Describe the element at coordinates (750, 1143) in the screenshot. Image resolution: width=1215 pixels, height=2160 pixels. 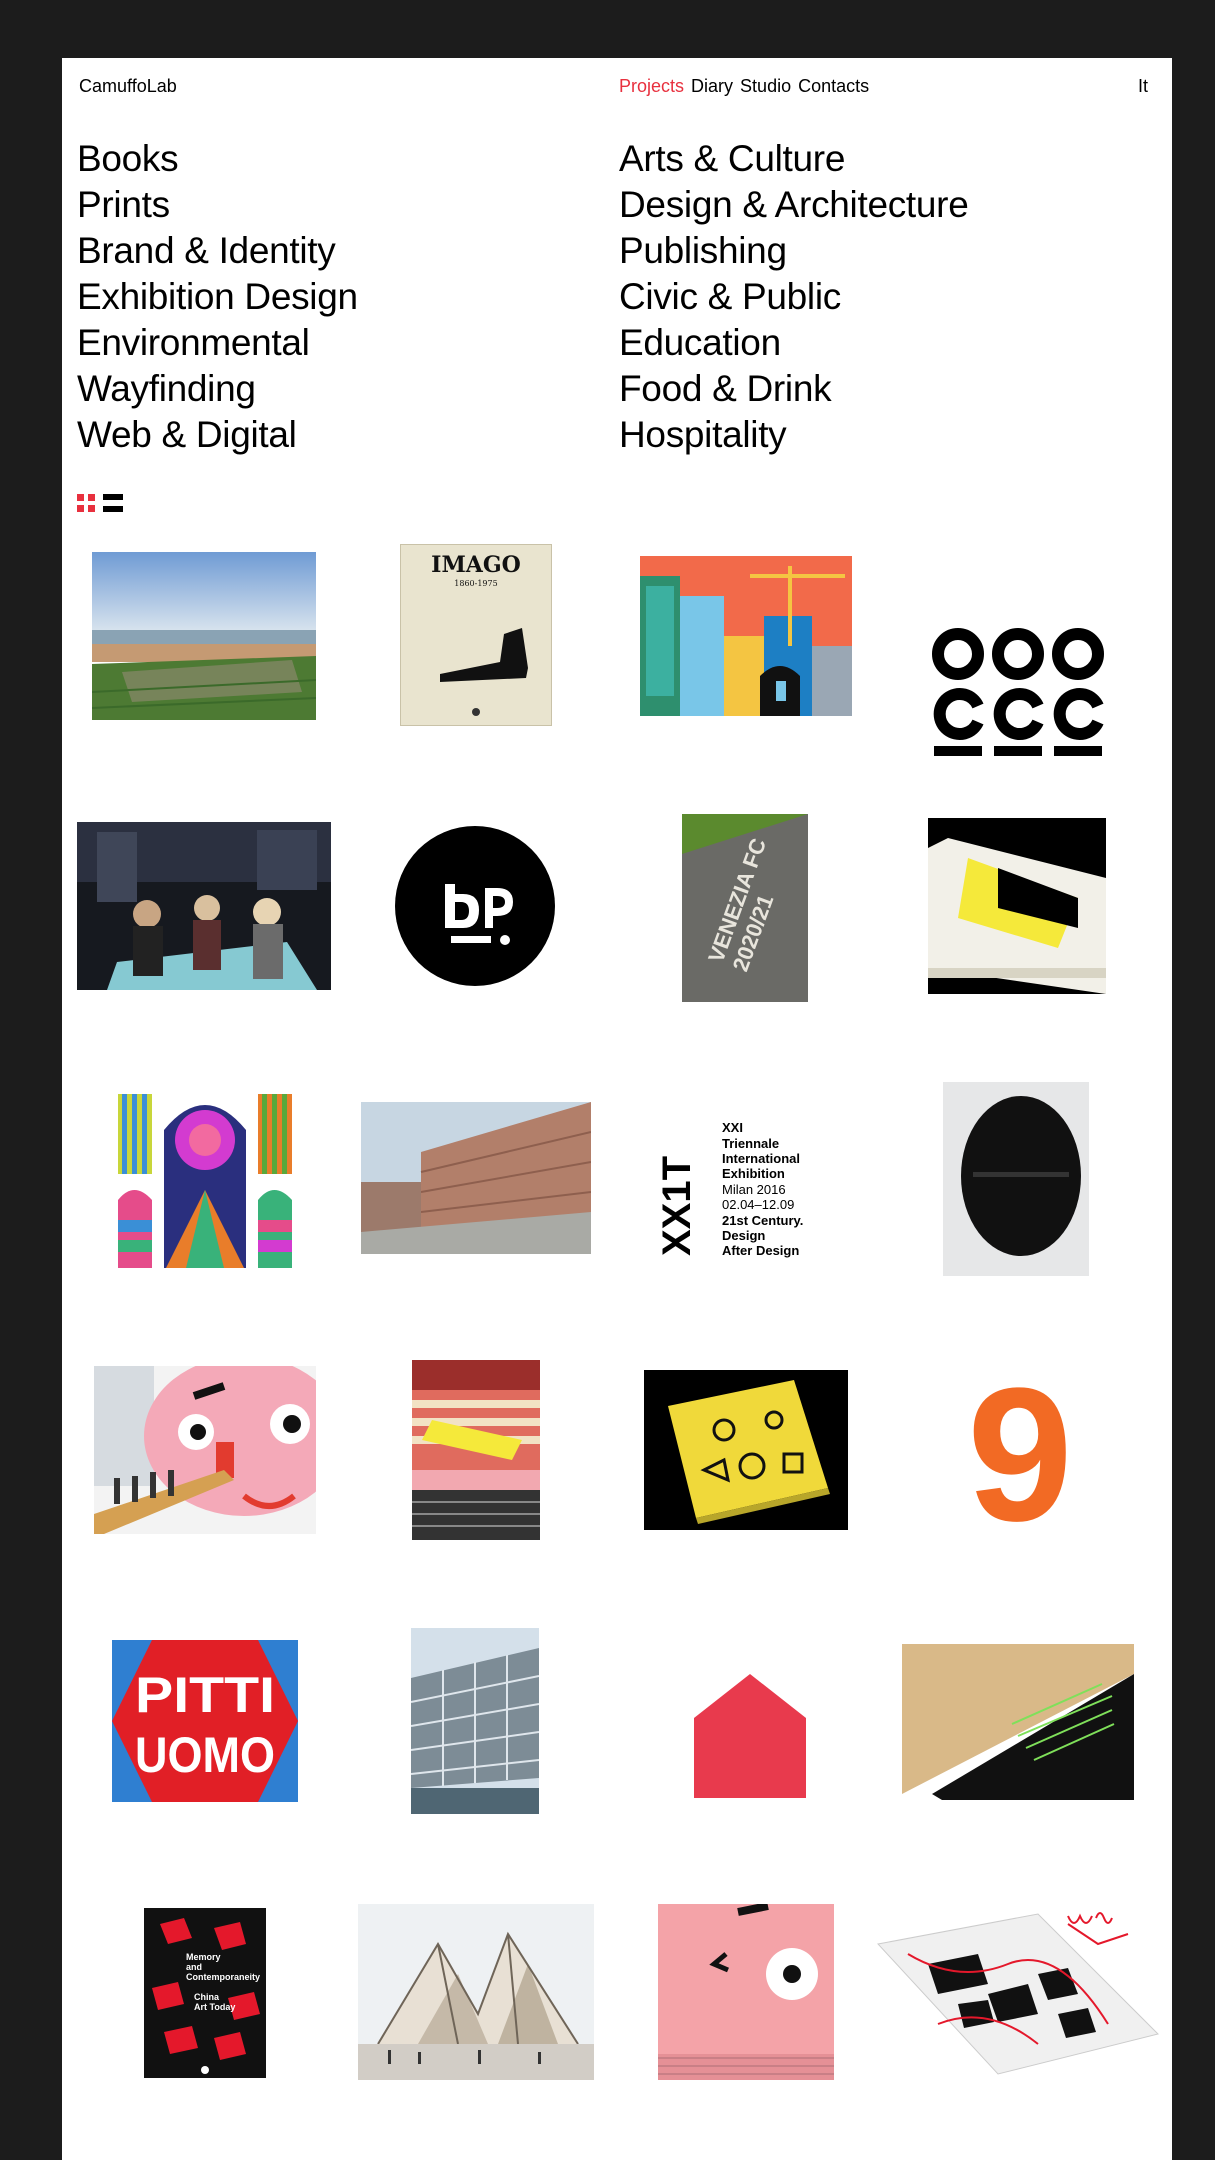
I see `triennale-line-2: Triennale` at that location.